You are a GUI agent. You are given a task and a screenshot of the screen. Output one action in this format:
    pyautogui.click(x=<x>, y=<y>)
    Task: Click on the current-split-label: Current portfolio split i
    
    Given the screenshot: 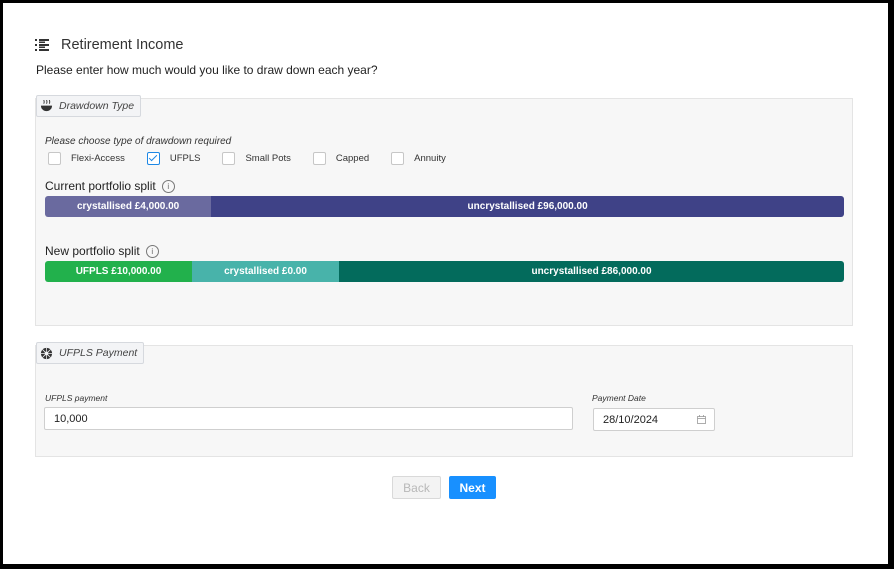 What is the action you would take?
    pyautogui.click(x=110, y=186)
    